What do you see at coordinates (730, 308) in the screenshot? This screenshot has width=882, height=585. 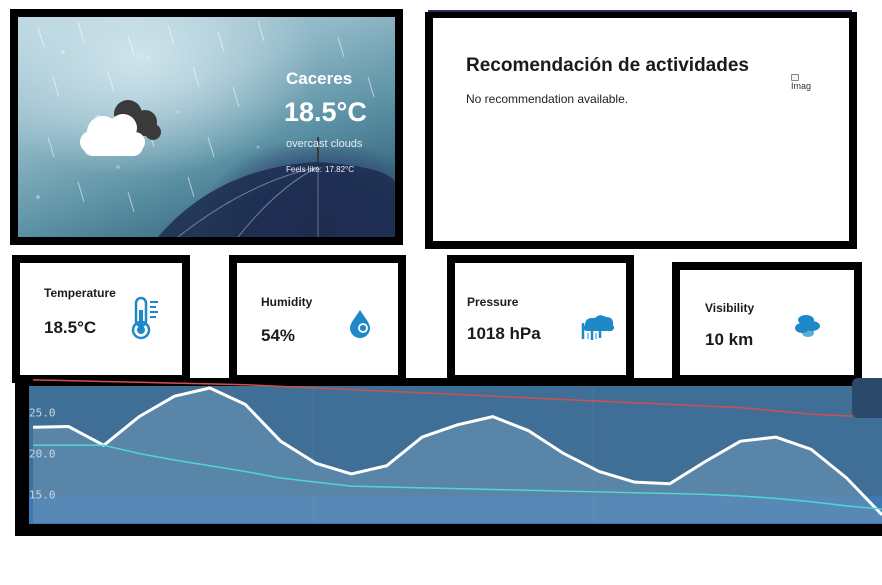 I see `stat-label-visibility: Visibility` at bounding box center [730, 308].